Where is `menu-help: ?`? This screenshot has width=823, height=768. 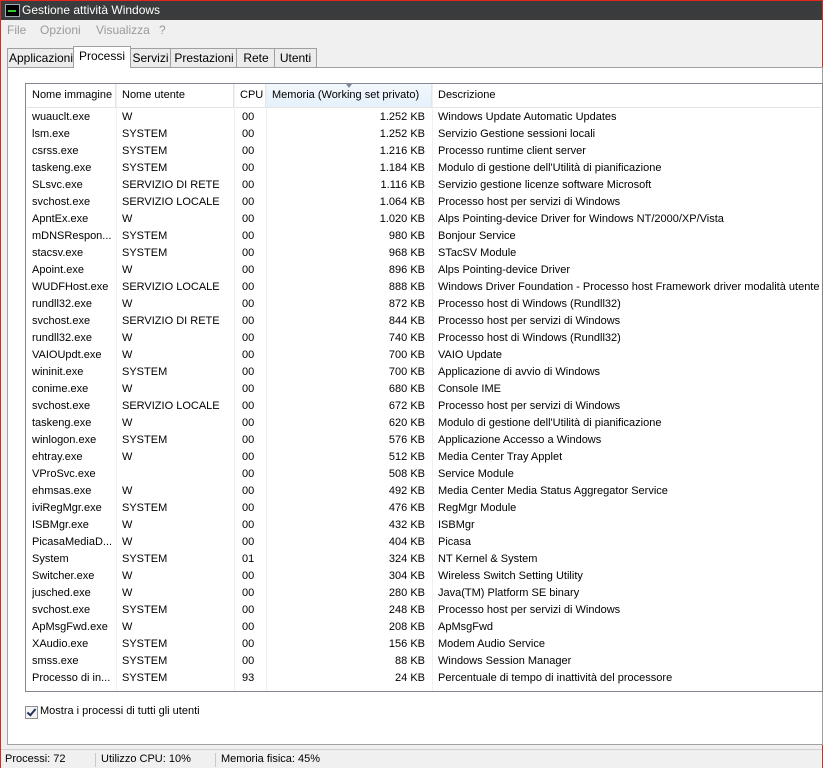
menu-help: ? is located at coordinates (162, 30).